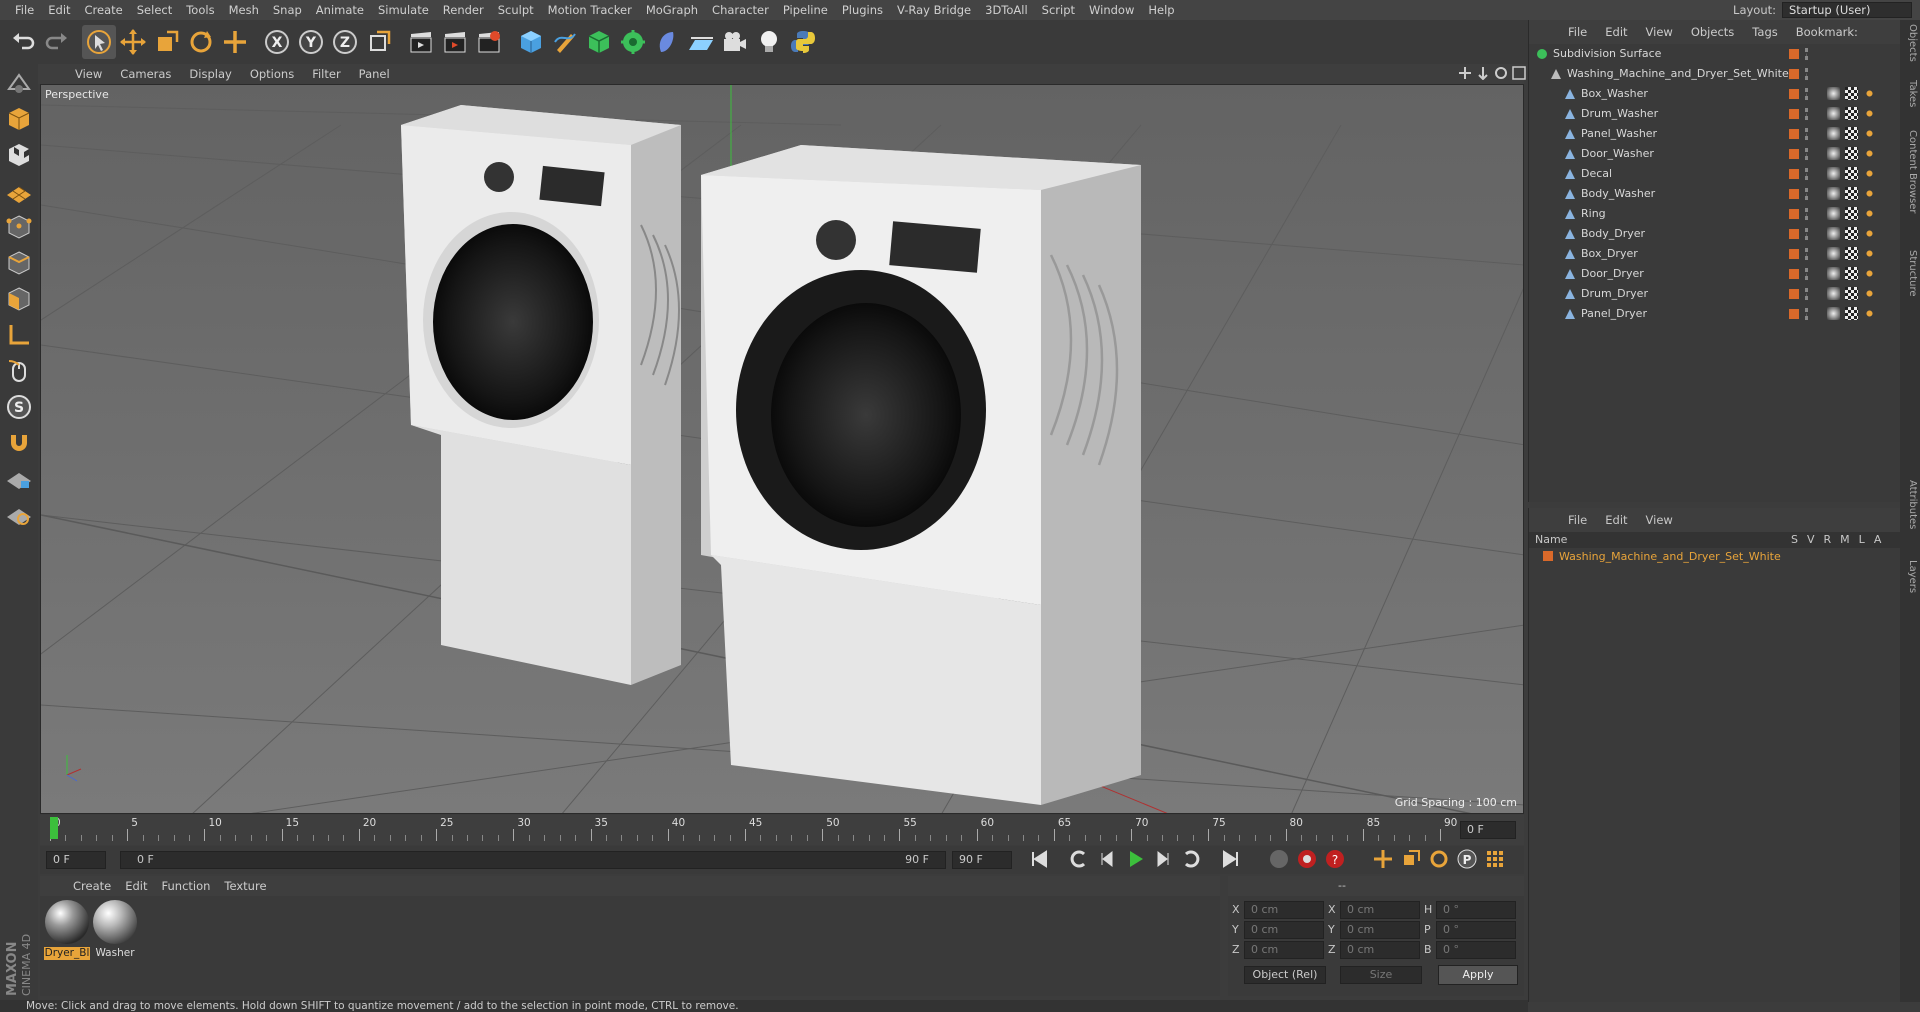 Image resolution: width=1920 pixels, height=1012 pixels. What do you see at coordinates (1039, 859) in the screenshot?
I see `go-to-start-icon` at bounding box center [1039, 859].